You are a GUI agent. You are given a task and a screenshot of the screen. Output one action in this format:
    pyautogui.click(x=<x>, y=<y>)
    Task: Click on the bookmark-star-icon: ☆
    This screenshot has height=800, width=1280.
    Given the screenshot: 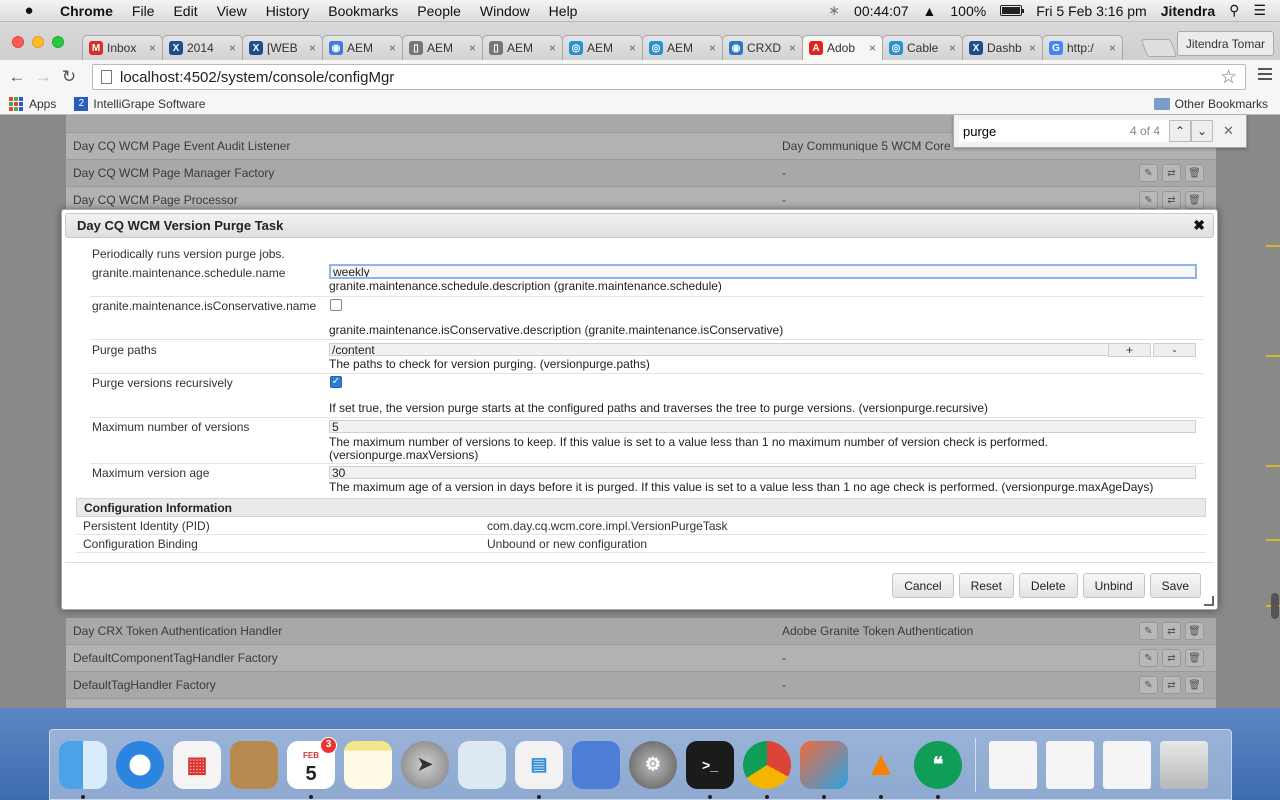 What is the action you would take?
    pyautogui.click(x=1228, y=77)
    